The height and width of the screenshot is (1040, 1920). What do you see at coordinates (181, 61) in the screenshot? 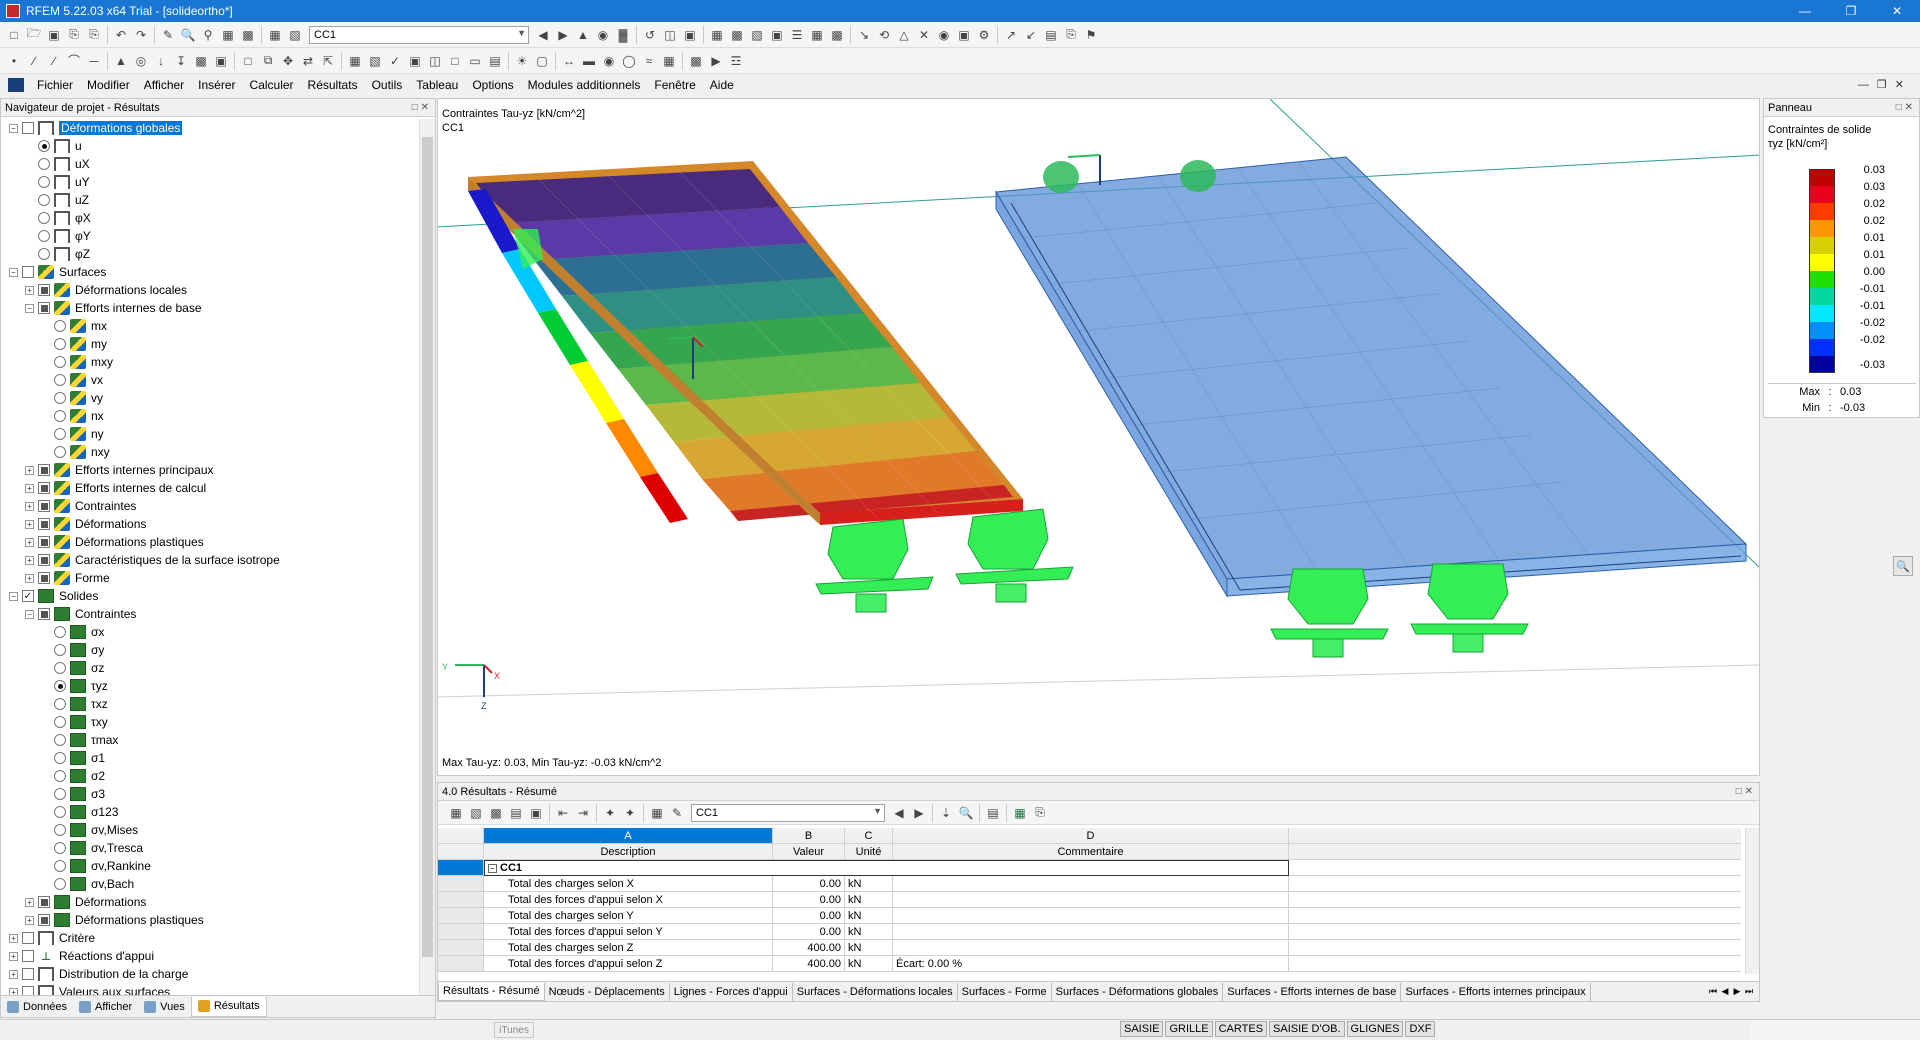
I see `distributed-load-icon: ↧` at bounding box center [181, 61].